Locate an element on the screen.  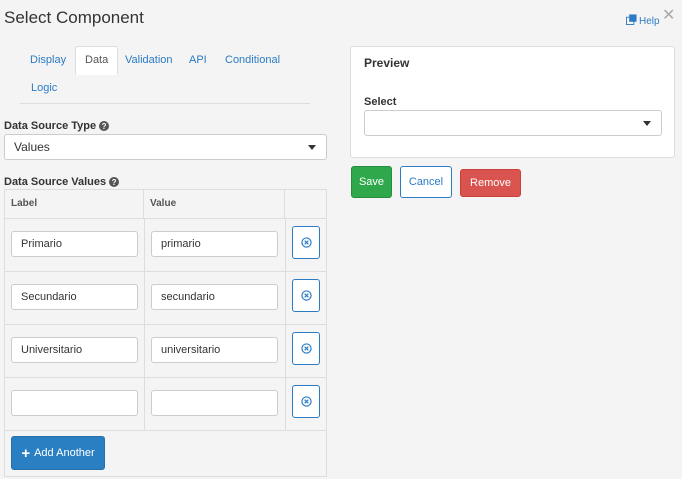
remove-button: Remove is located at coordinates (490, 183).